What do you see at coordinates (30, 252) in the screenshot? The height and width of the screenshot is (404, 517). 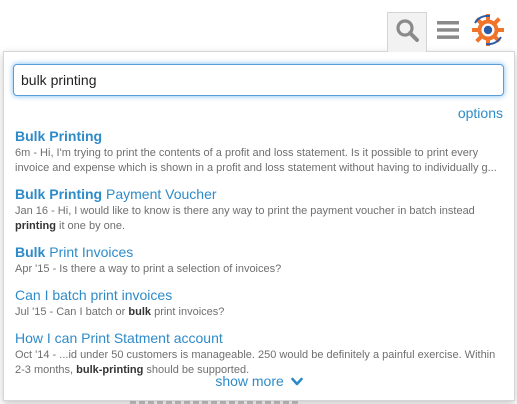 I see `title-text-segment: Bulk` at bounding box center [30, 252].